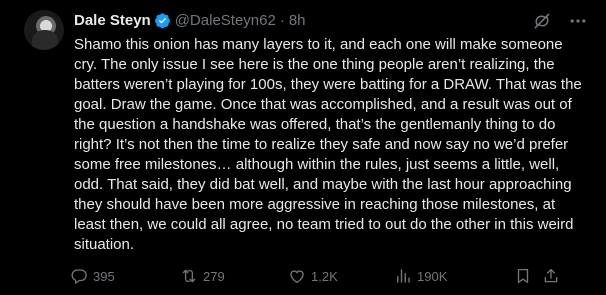 This screenshot has height=295, width=606. I want to click on views-button: 190K, so click(454, 276).